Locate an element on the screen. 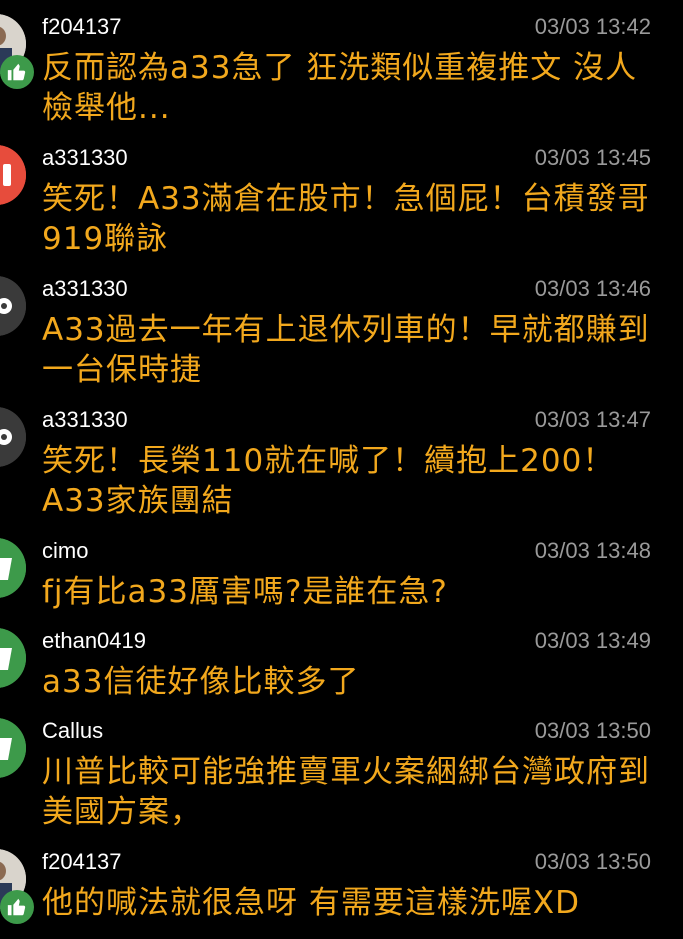  comment-time: 03/03 13:47 is located at coordinates (592, 419).